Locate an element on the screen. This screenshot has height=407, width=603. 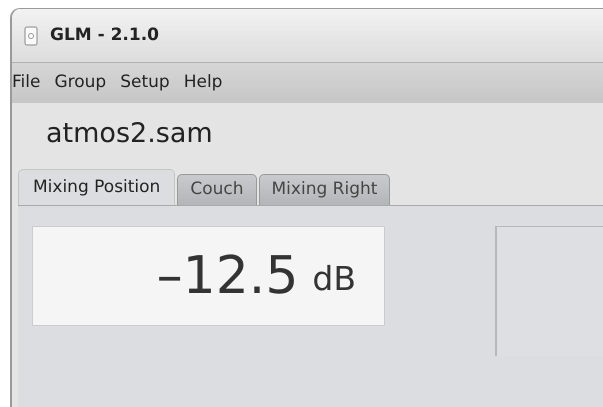
tab: Couch is located at coordinates (217, 189).